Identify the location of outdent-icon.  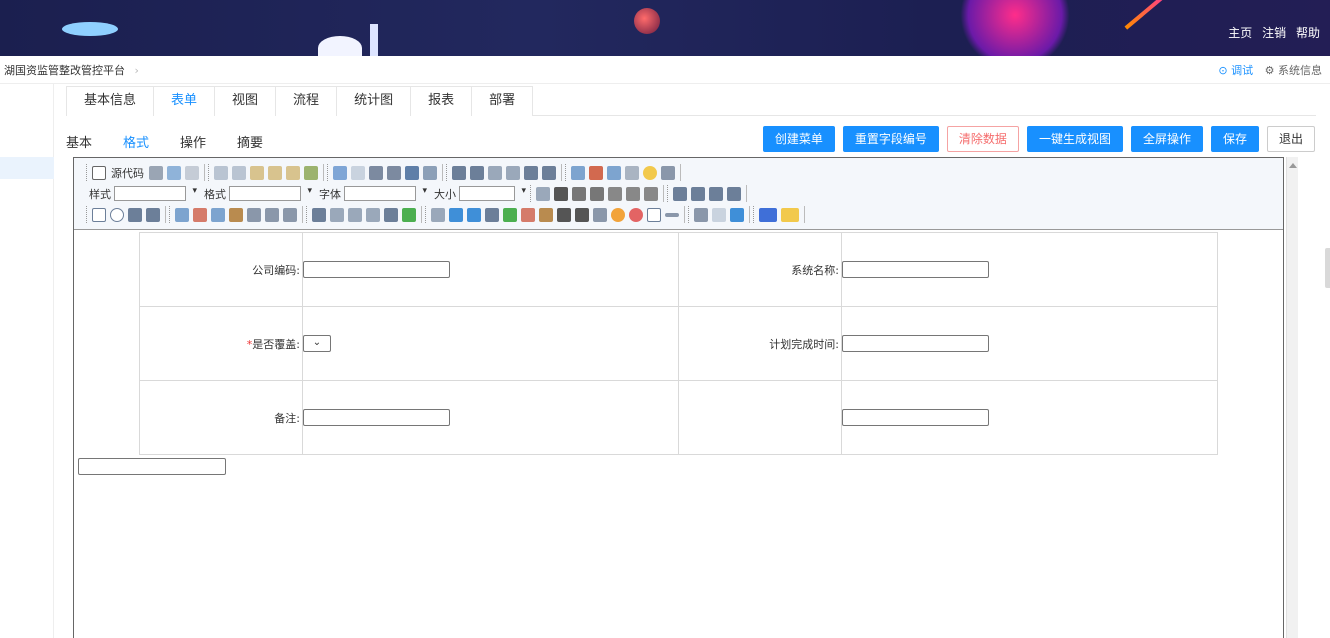
(495, 172).